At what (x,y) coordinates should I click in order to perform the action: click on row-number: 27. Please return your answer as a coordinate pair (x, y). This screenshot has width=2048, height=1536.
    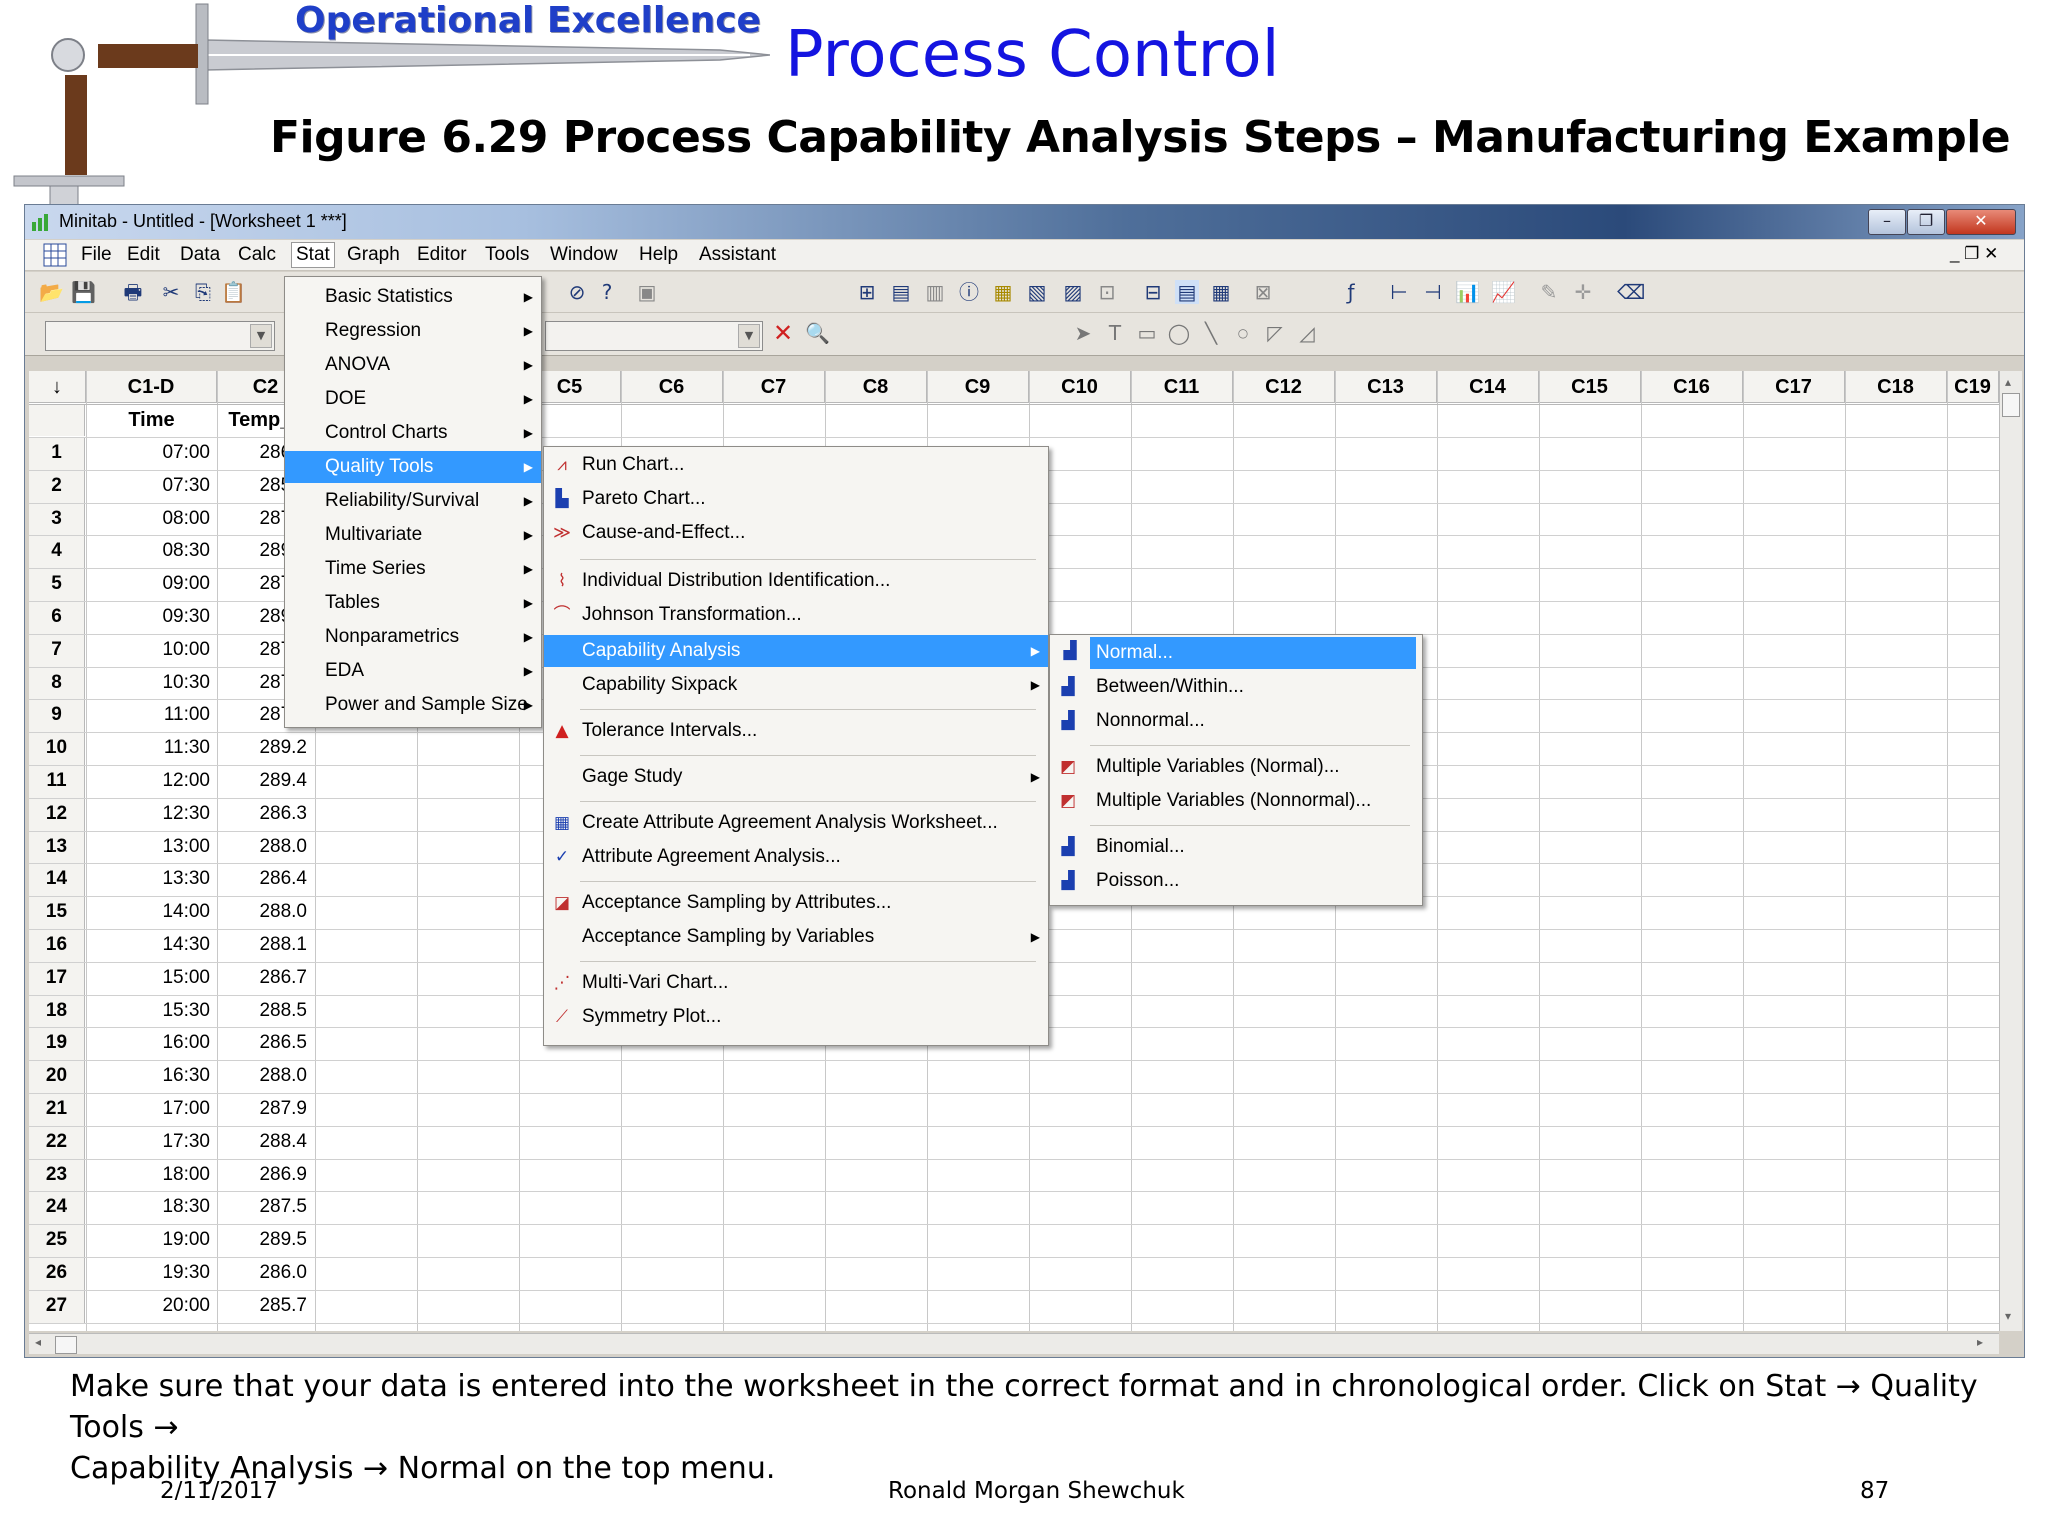
    Looking at the image, I should click on (57, 1306).